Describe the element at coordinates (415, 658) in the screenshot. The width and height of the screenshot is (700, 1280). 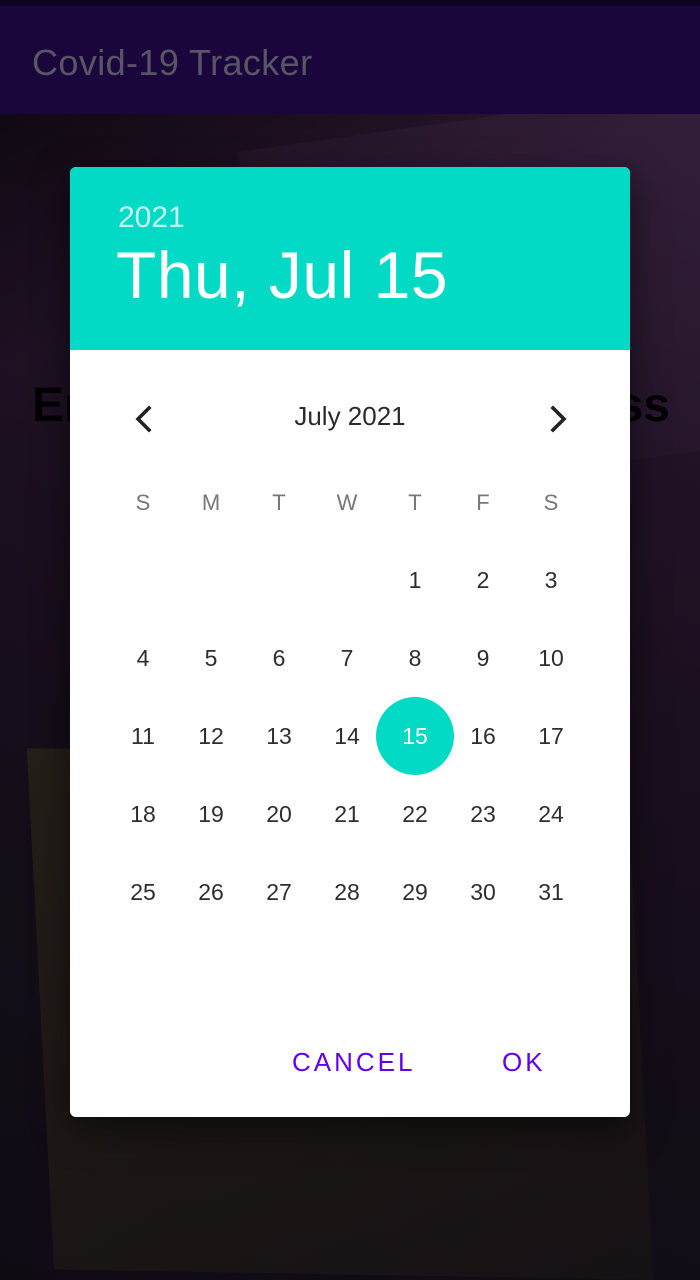
I see `day-cell: 8` at that location.